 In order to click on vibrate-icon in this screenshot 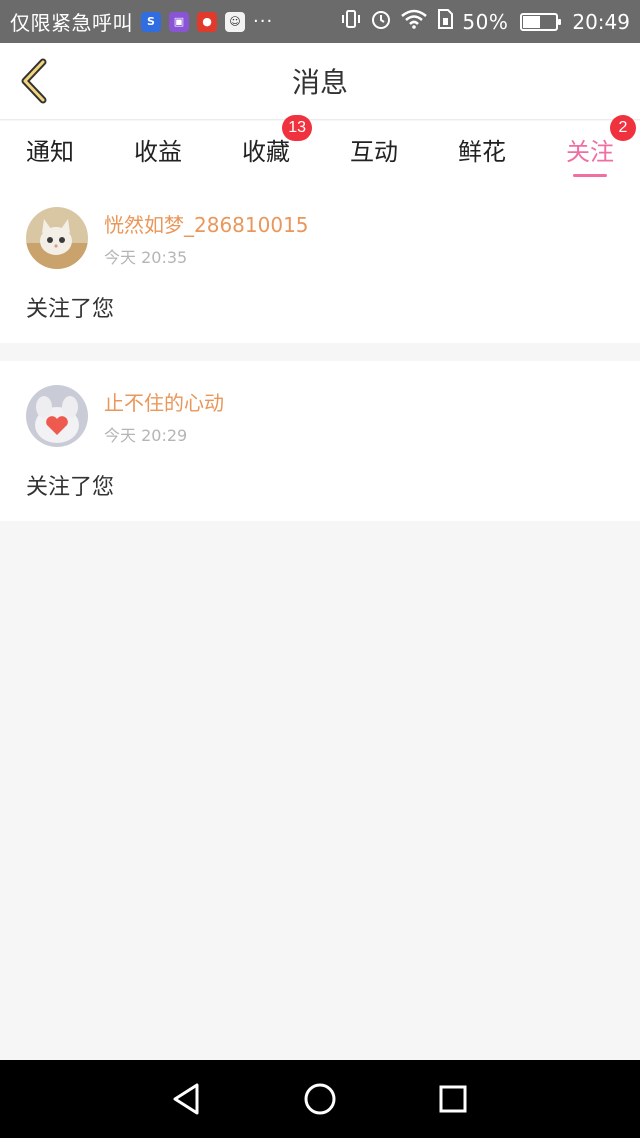, I will do `click(351, 21)`.